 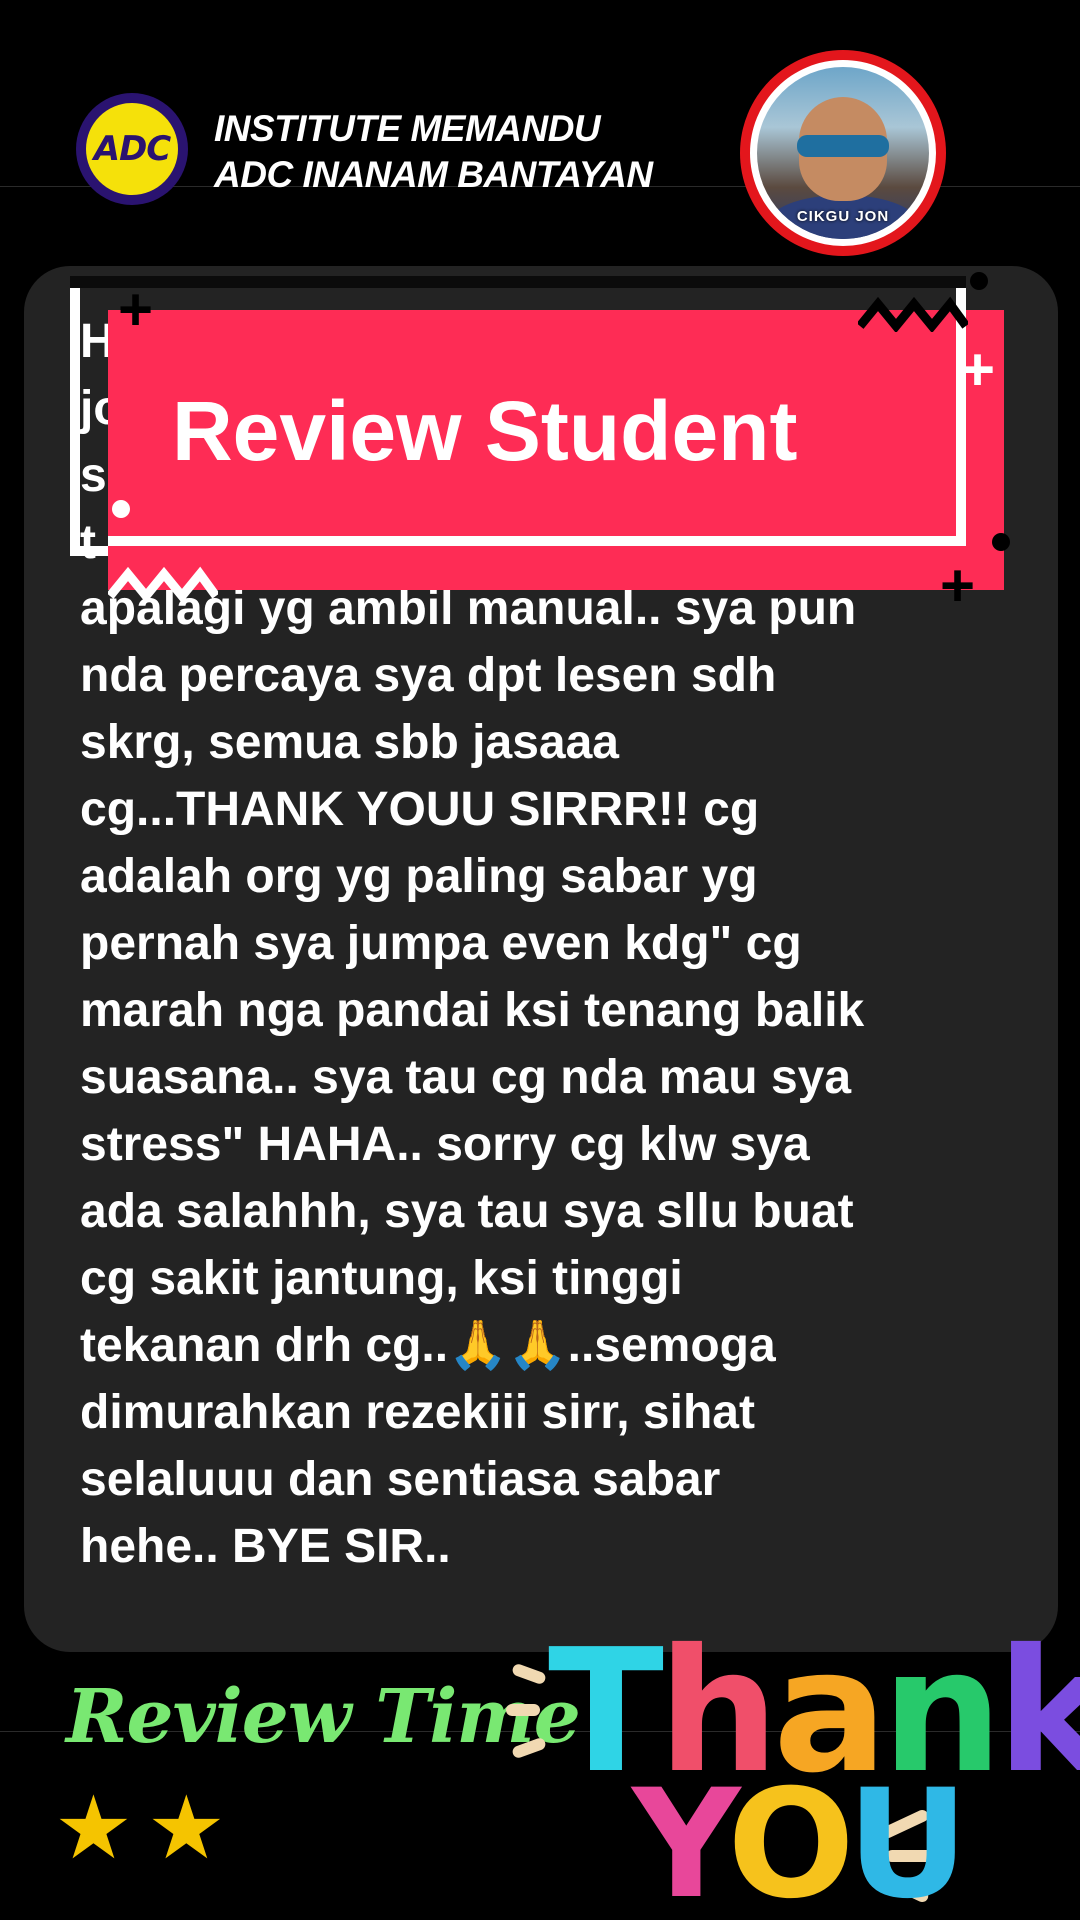 I want to click on logo-text: ADC, so click(x=132, y=149).